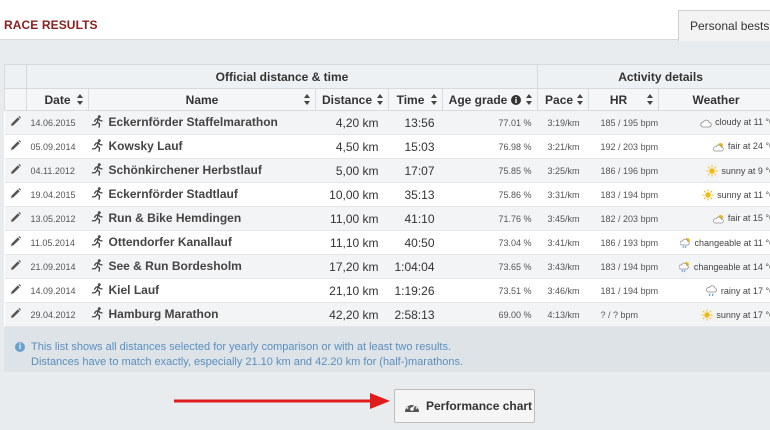 The height and width of the screenshot is (430, 770). What do you see at coordinates (185, 170) in the screenshot?
I see `race-name: Schönkirchener Herbstlauf` at bounding box center [185, 170].